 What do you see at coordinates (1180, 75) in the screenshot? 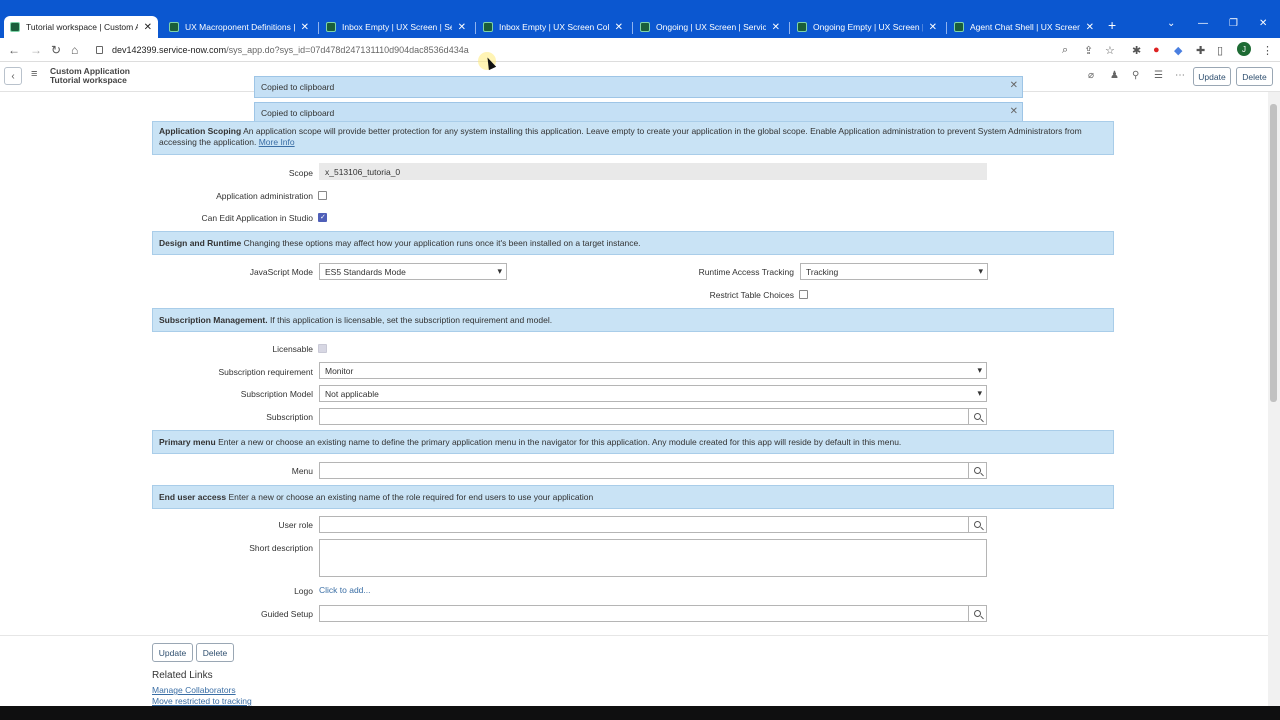
I see `more-options-icon: ⋯` at bounding box center [1180, 75].